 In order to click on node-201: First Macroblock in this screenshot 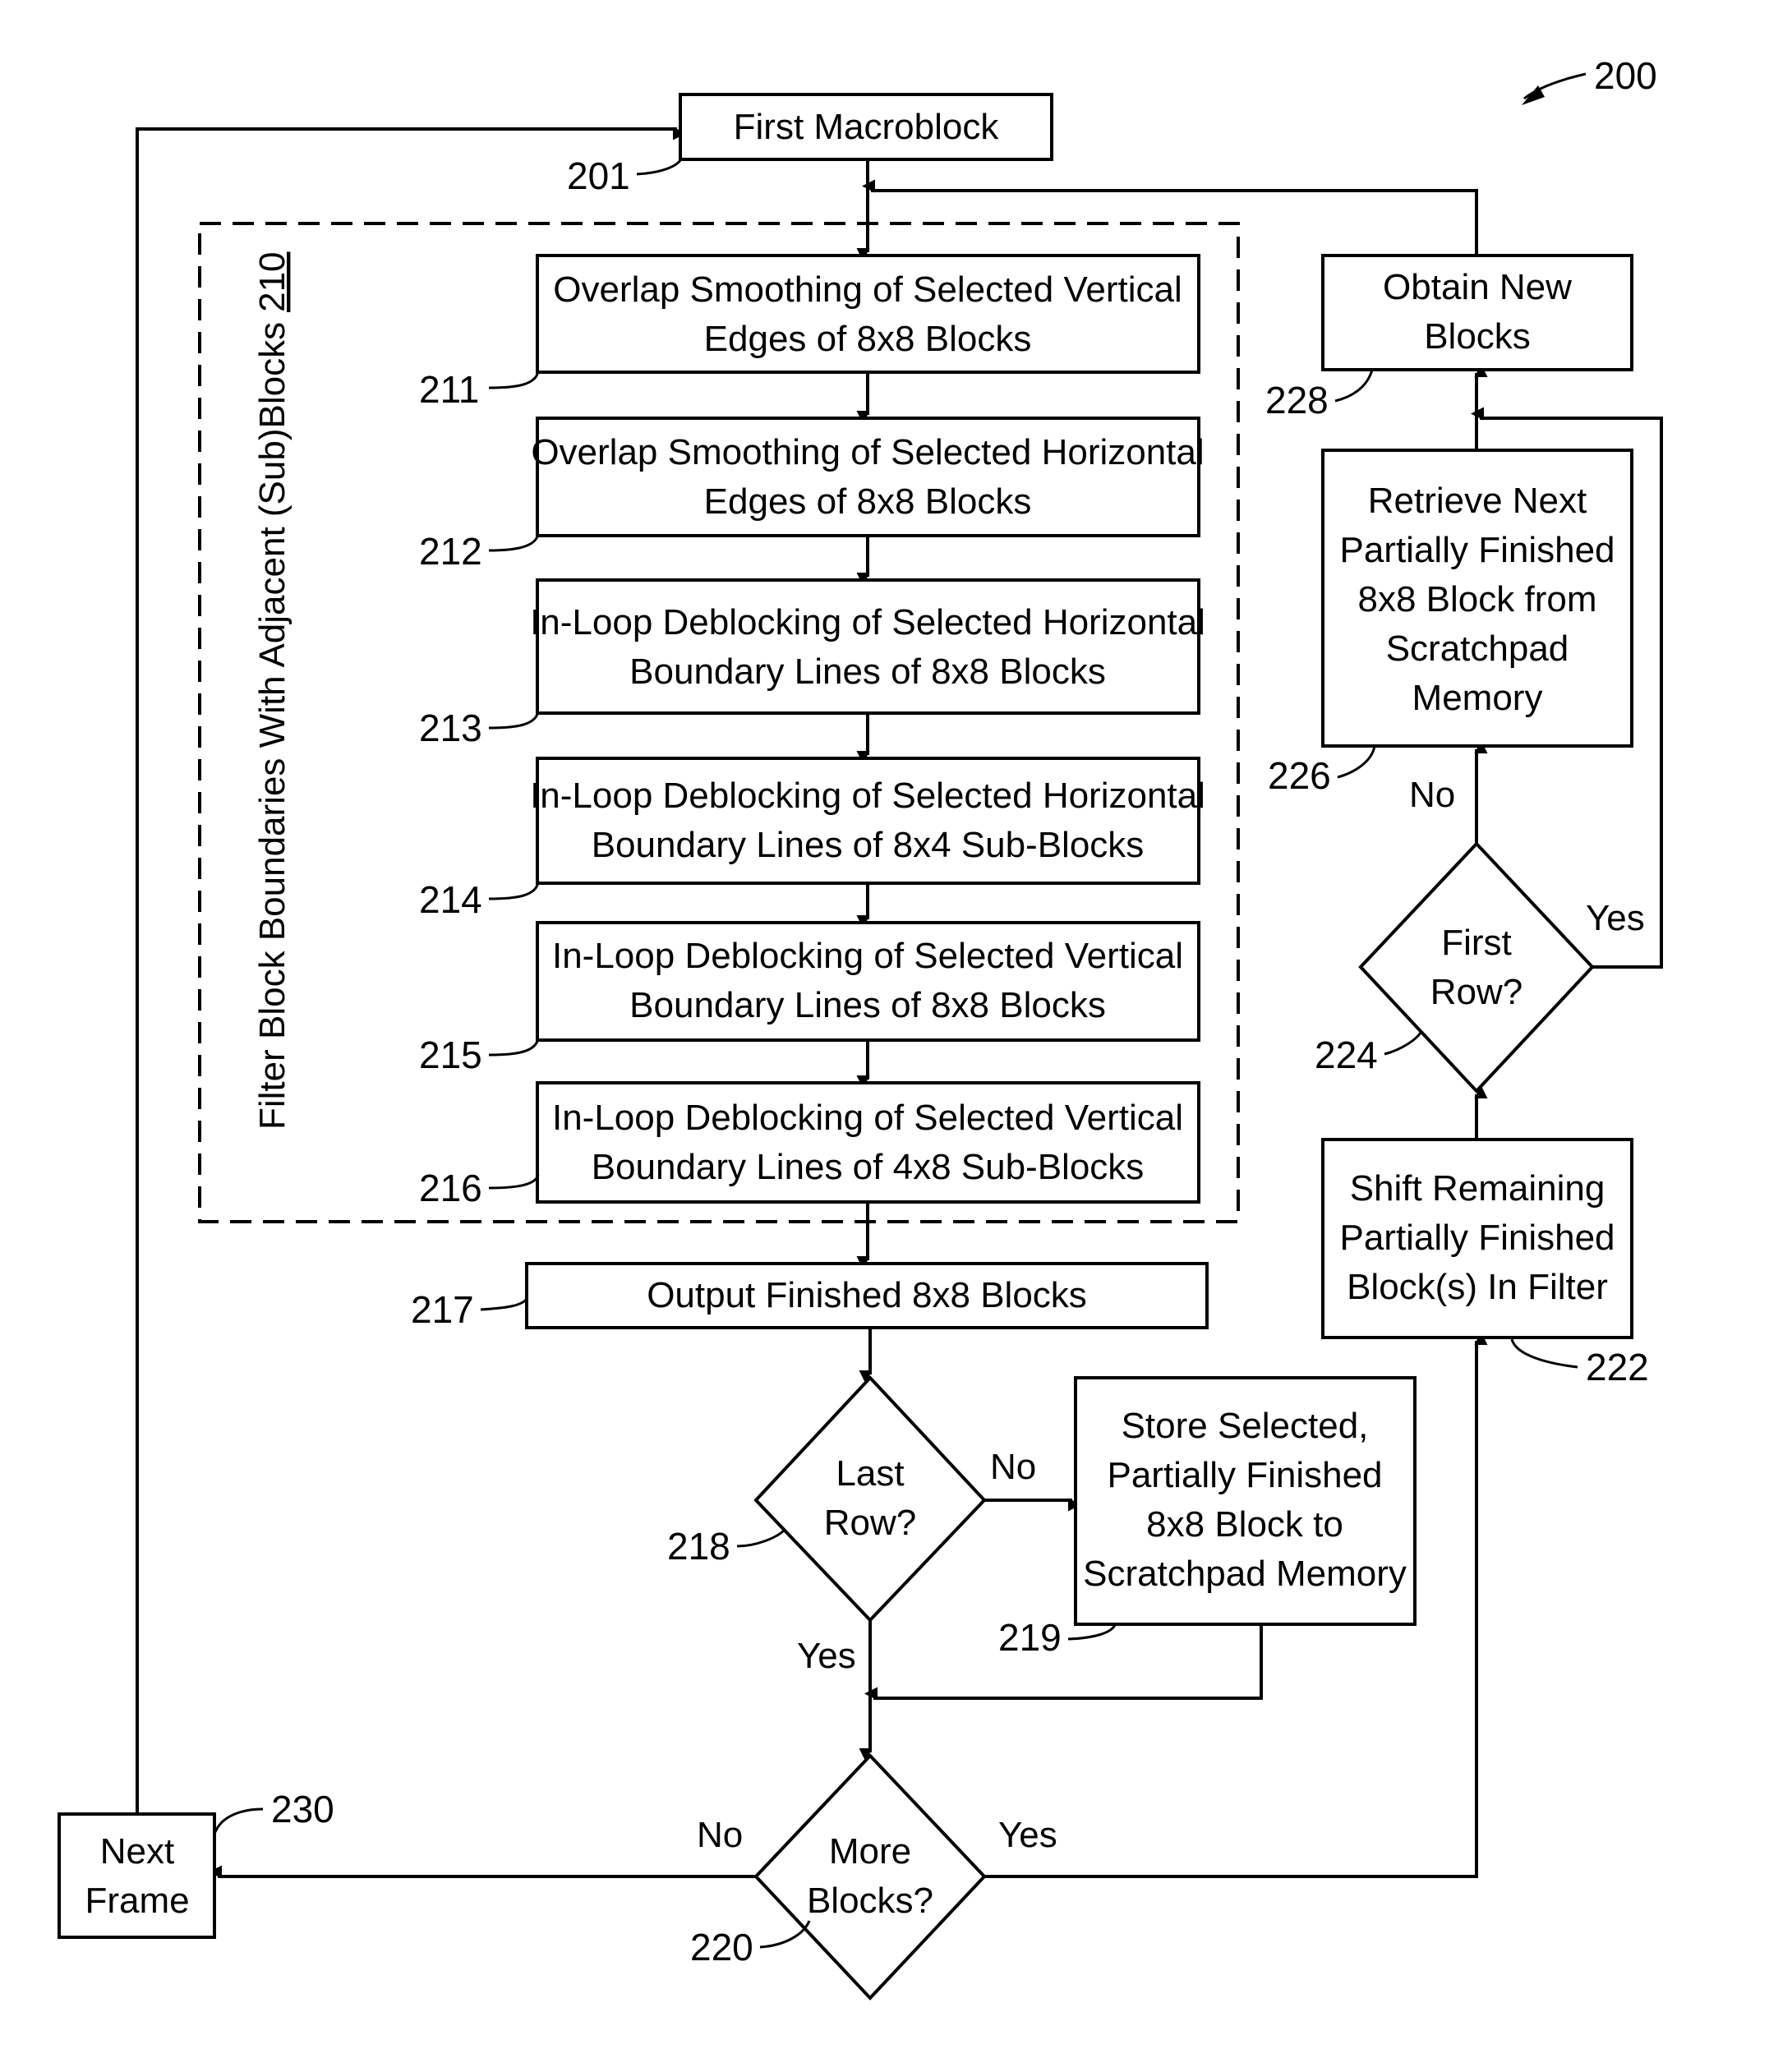, I will do `click(866, 127)`.